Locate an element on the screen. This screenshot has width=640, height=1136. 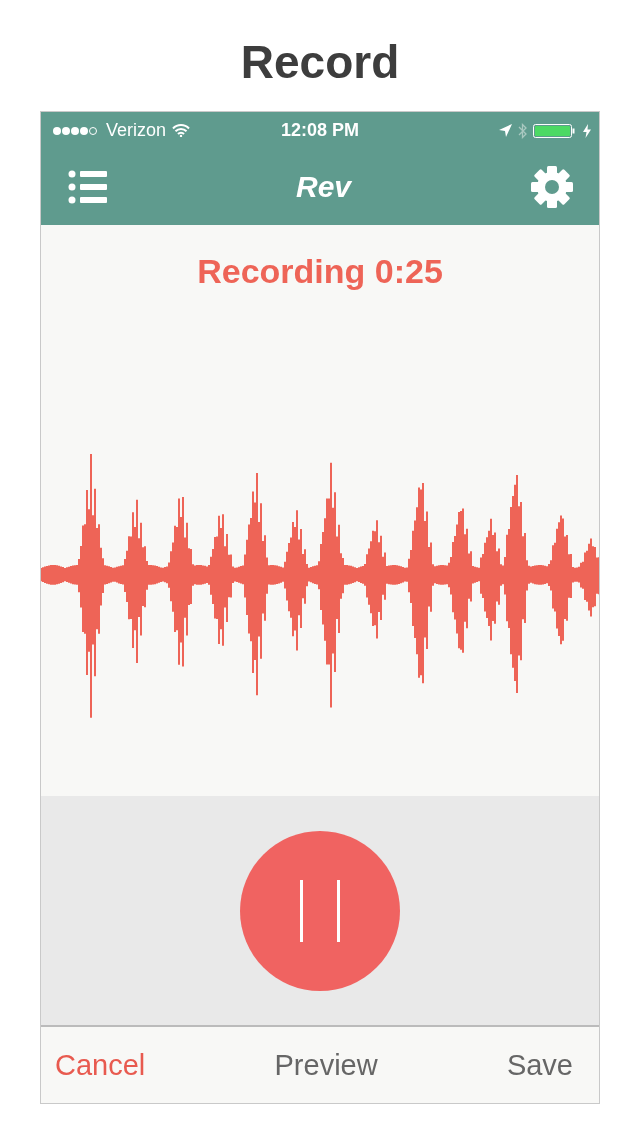
status-time: 12:08 PM is located at coordinates (320, 130).